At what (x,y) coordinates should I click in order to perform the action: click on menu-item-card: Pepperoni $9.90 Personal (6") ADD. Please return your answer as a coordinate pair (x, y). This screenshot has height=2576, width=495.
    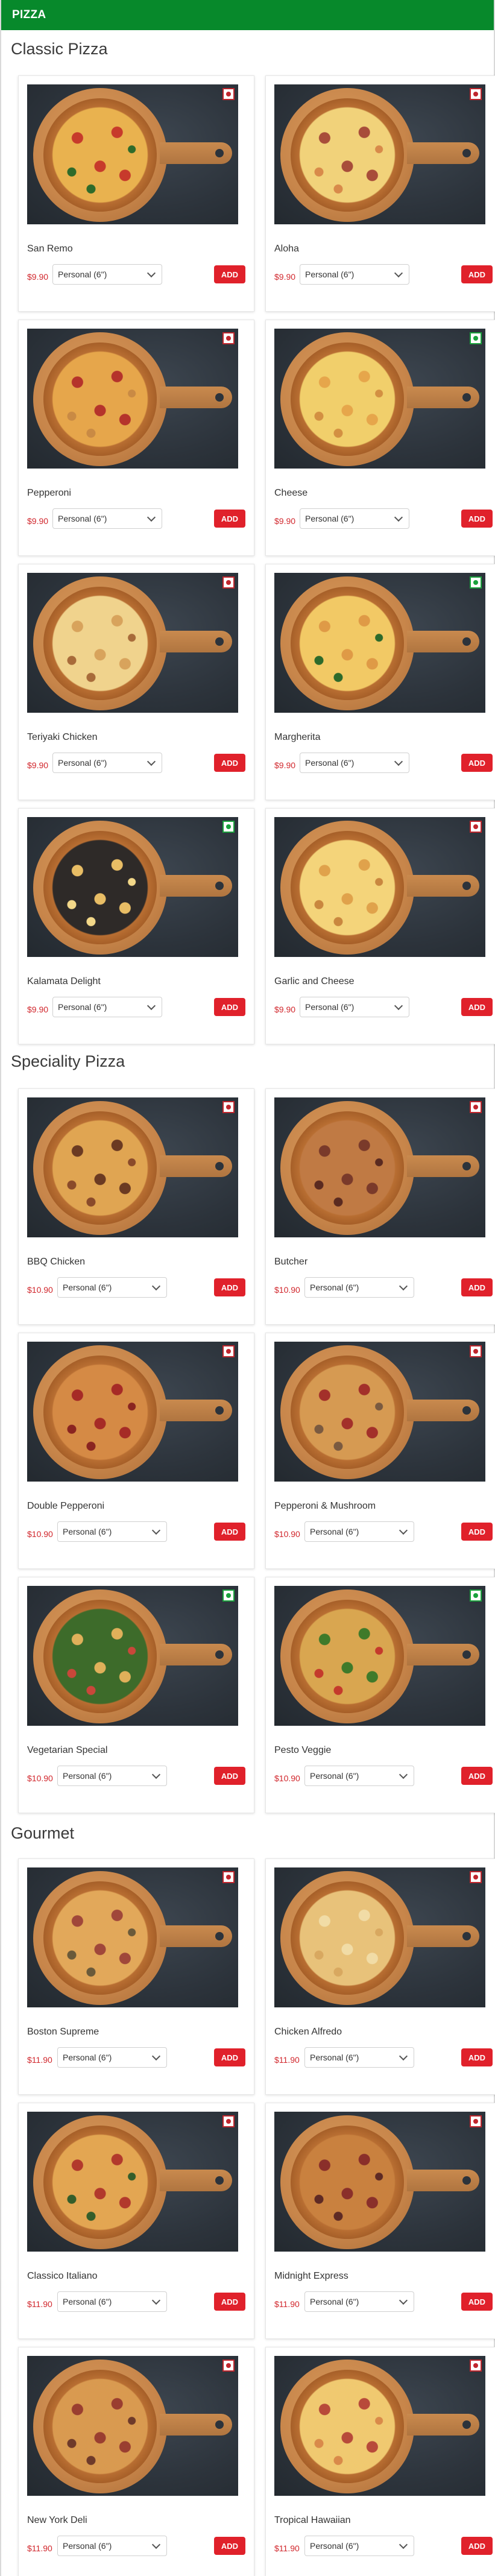
    Looking at the image, I should click on (136, 438).